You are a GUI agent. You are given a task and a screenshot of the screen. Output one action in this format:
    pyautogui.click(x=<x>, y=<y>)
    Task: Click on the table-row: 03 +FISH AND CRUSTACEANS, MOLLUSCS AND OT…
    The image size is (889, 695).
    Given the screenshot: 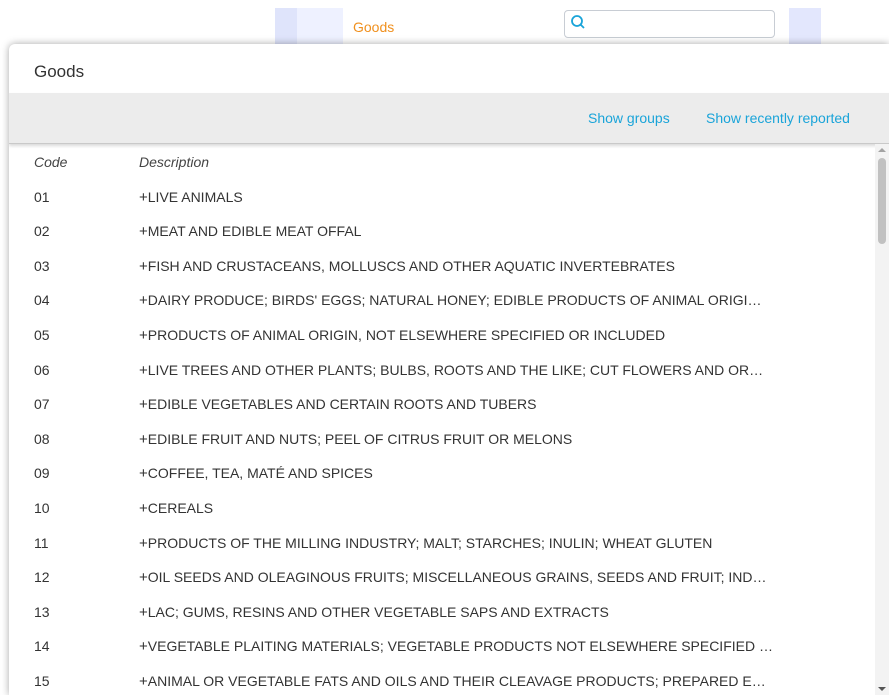 What is the action you would take?
    pyautogui.click(x=442, y=265)
    